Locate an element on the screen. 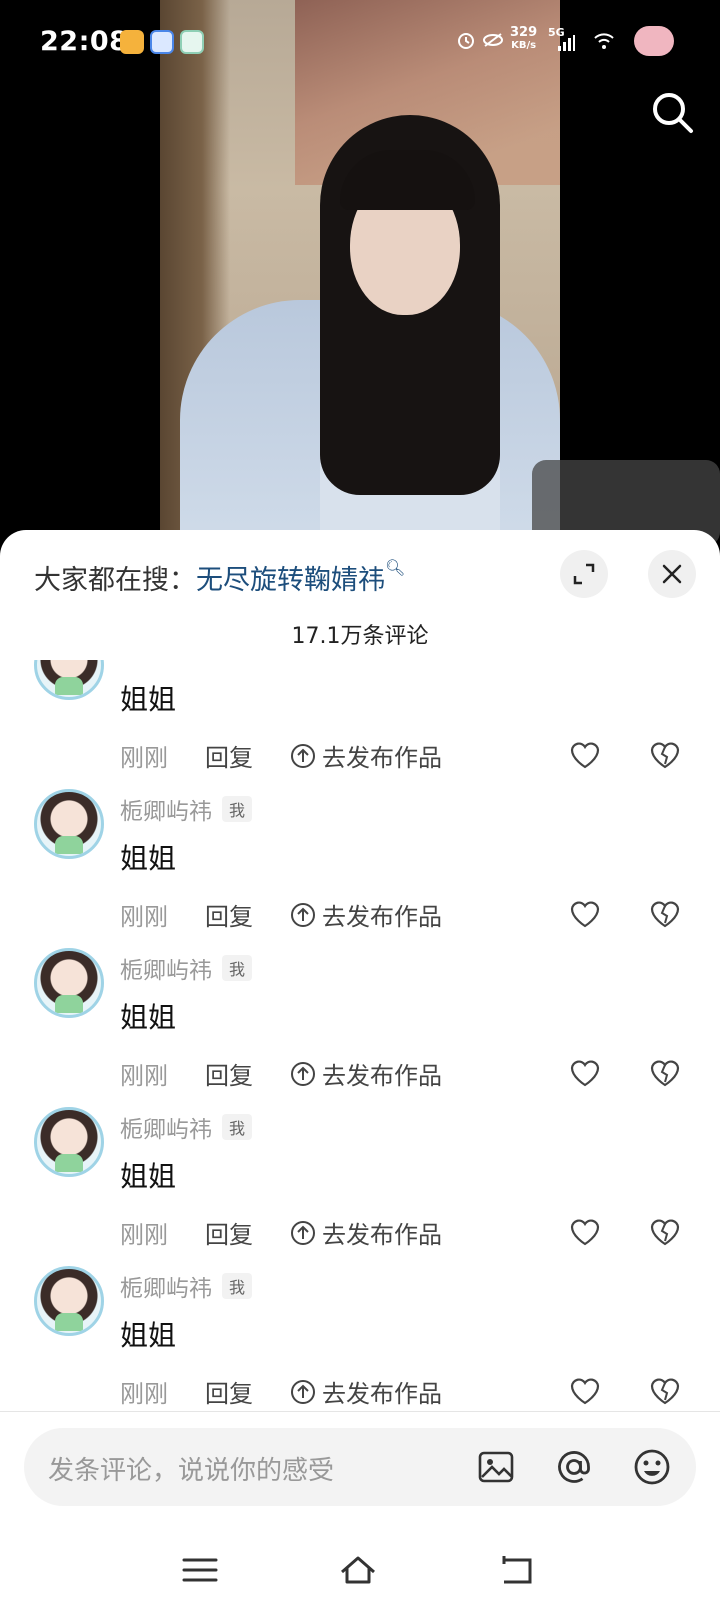  close-icon is located at coordinates (672, 574).